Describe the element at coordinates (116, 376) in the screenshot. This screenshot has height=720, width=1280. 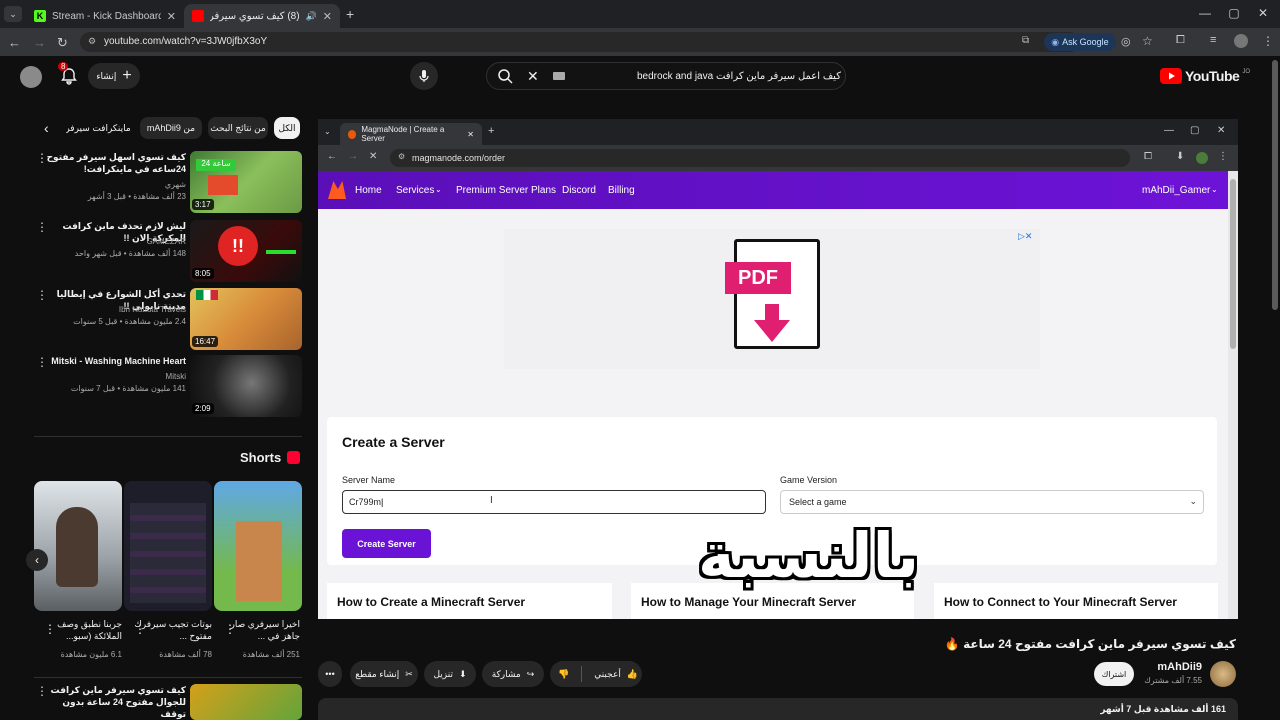
I see `channel-name: Mitski` at that location.